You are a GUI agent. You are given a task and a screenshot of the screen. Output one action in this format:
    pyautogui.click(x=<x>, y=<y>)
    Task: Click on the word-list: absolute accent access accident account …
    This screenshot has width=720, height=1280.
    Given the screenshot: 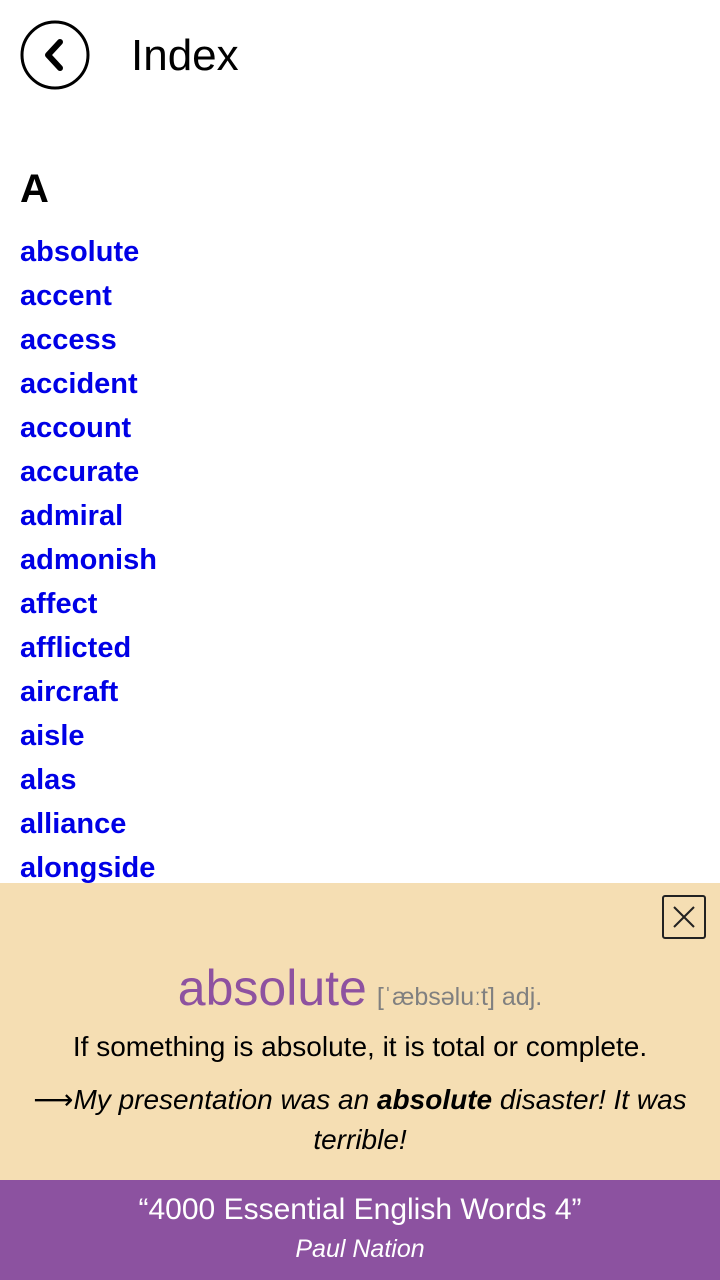 What is the action you would take?
    pyautogui.click(x=88, y=560)
    